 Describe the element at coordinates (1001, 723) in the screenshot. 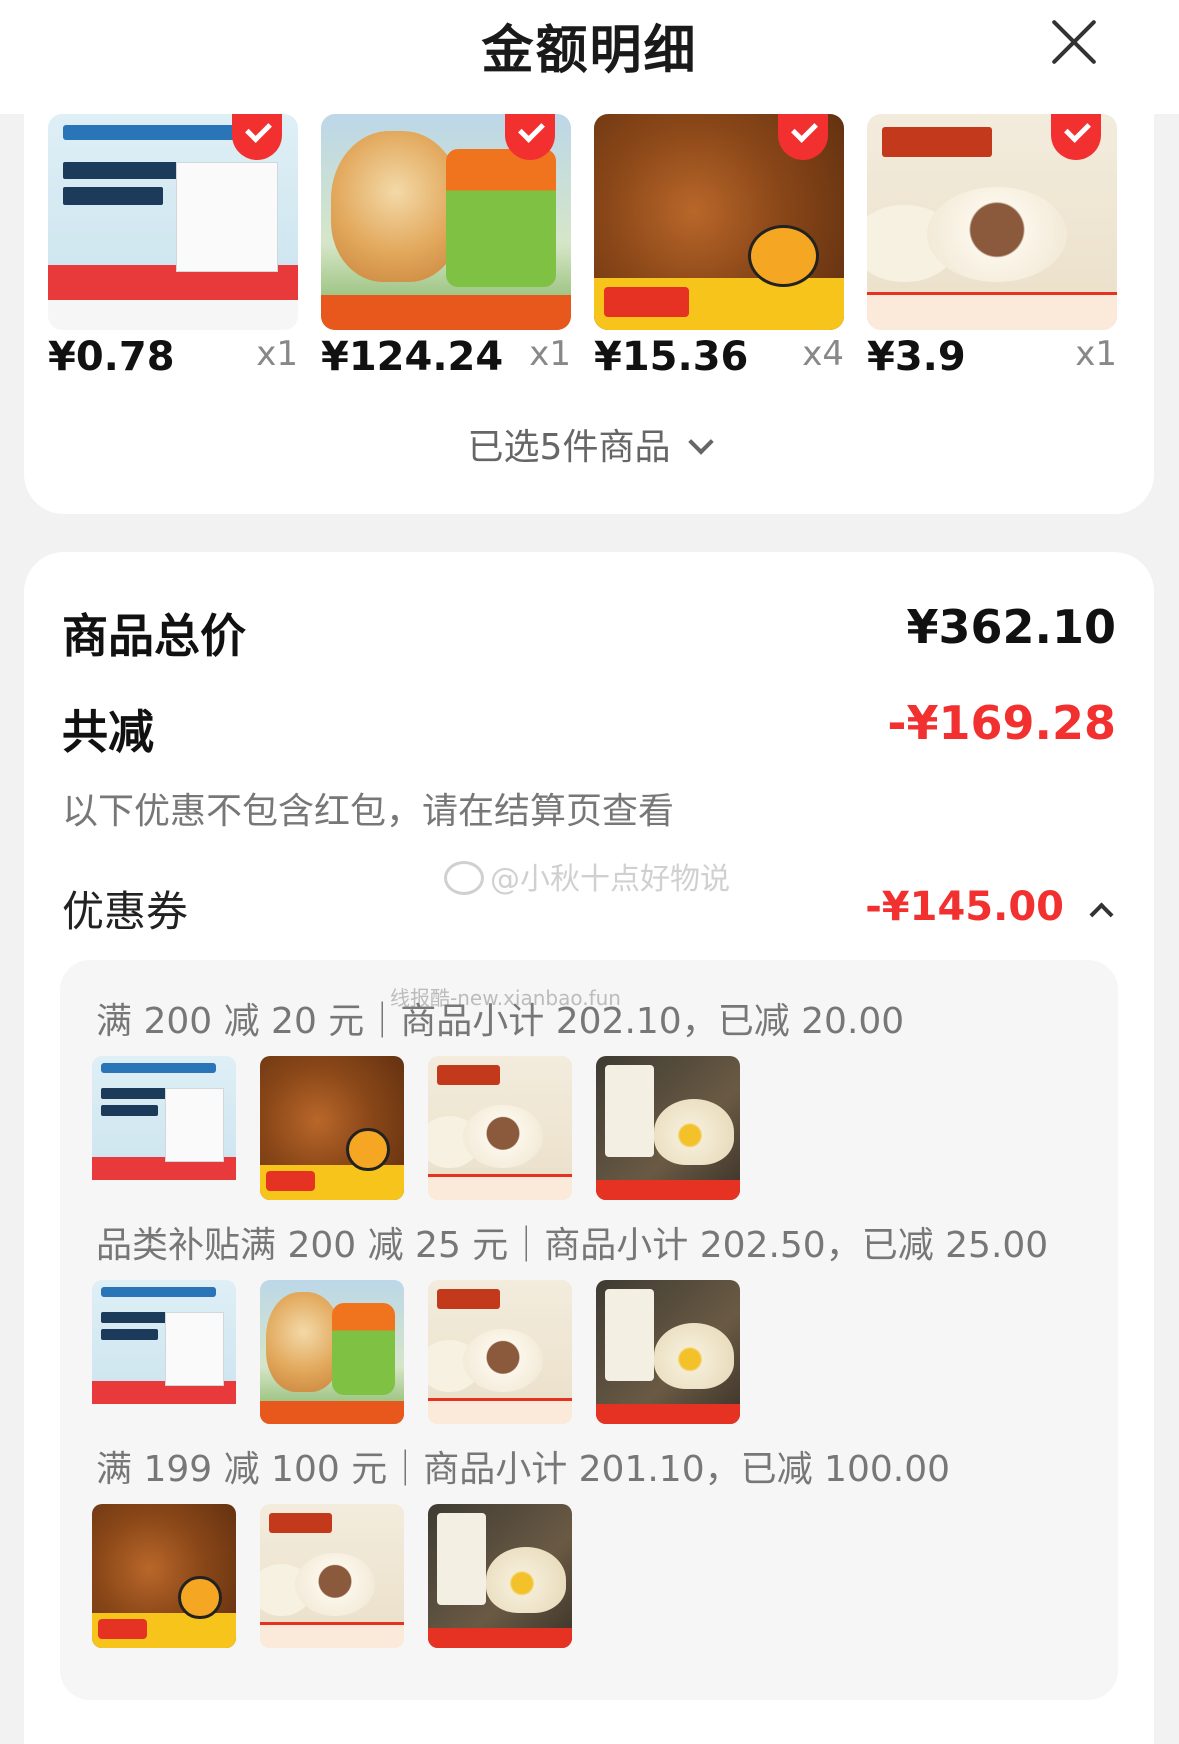

I see `total-discount-value: -¥169.28` at that location.